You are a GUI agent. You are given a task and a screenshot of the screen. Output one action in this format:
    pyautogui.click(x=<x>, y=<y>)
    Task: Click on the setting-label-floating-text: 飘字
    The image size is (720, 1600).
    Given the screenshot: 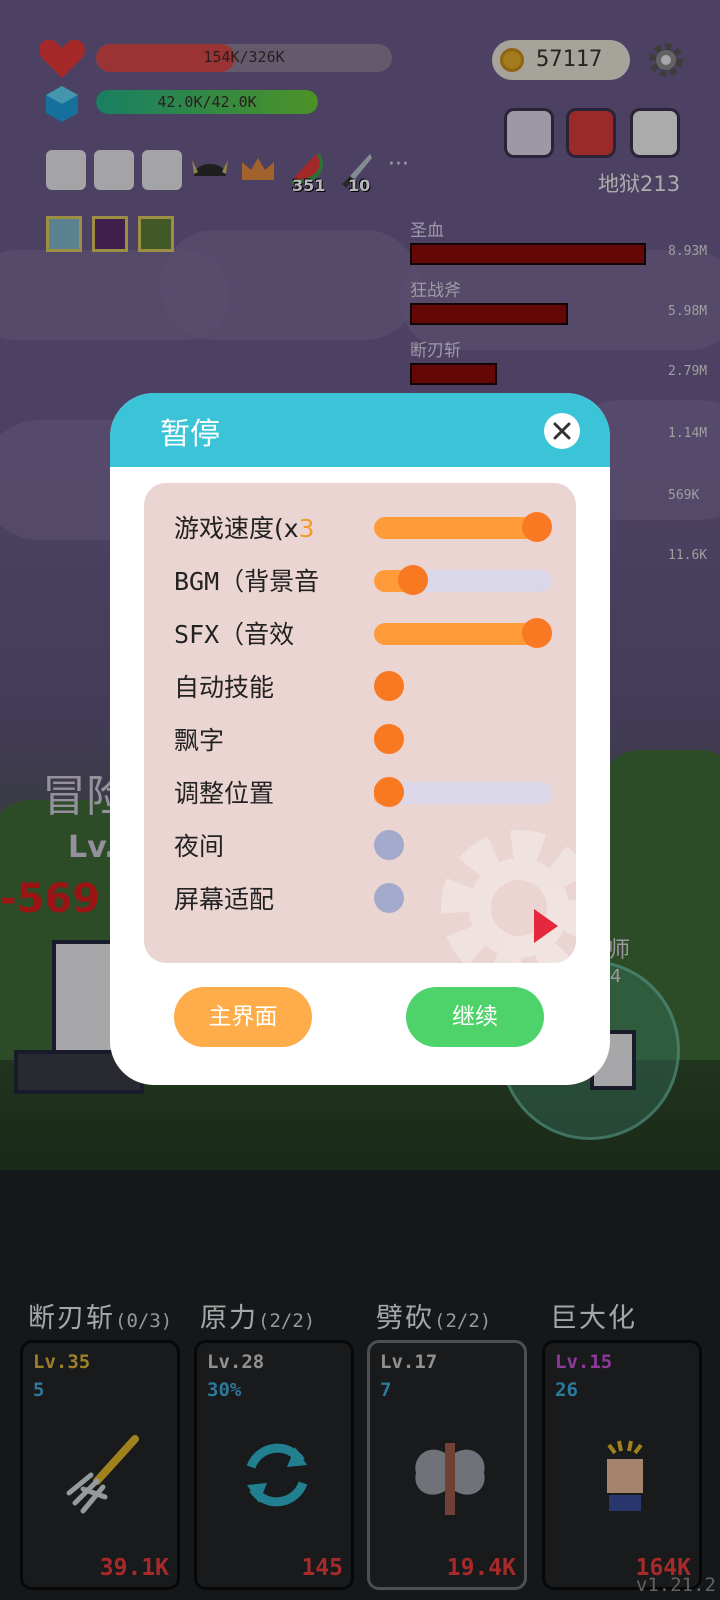 What is the action you would take?
    pyautogui.click(x=199, y=740)
    